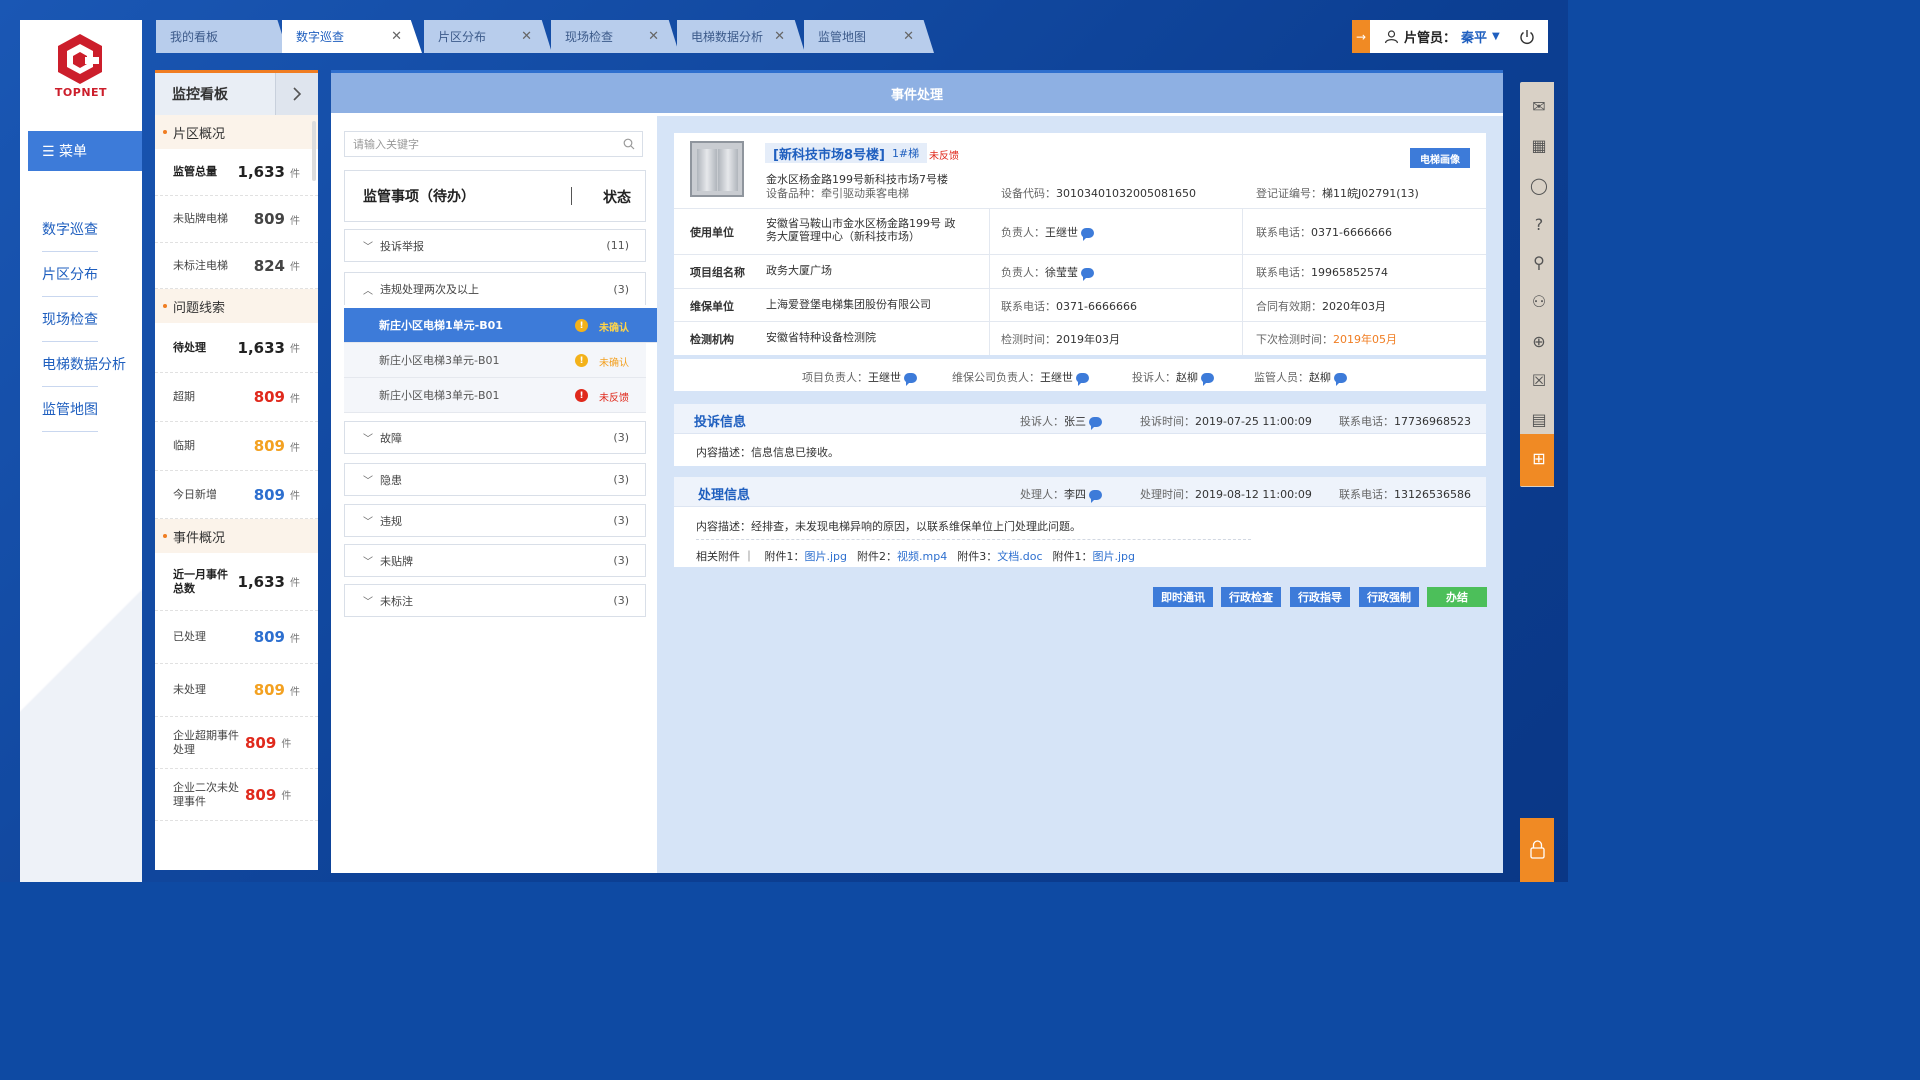 This screenshot has width=1920, height=1080. Describe the element at coordinates (222, 36) in the screenshot. I see `tab-my-dashboard: 我的看板` at that location.